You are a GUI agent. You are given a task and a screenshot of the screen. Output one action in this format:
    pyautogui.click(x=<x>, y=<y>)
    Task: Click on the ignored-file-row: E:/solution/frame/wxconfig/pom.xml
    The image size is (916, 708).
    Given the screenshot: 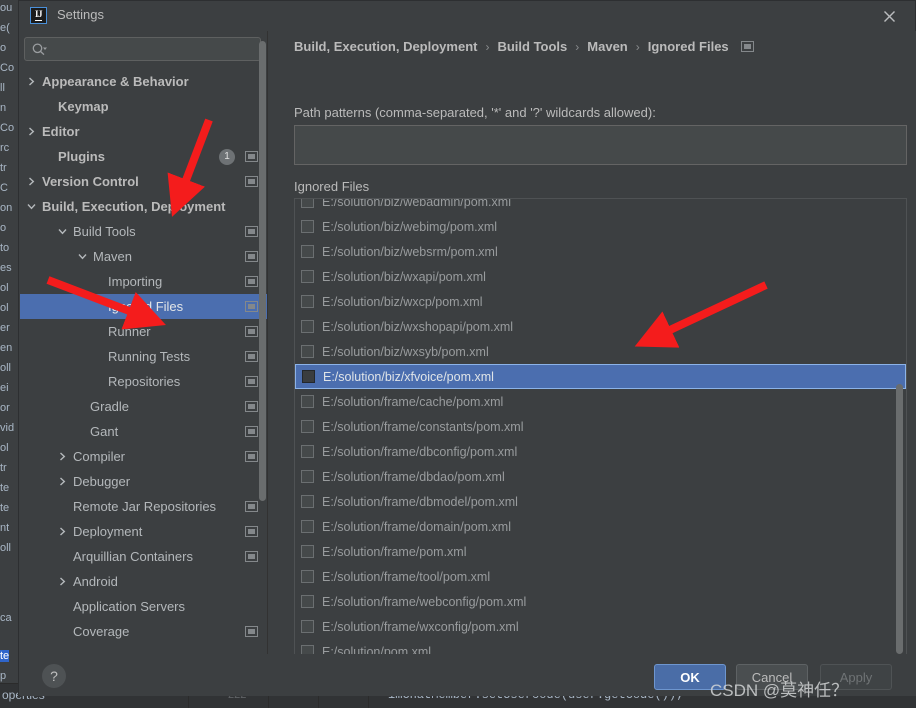 What is the action you would take?
    pyautogui.click(x=600, y=626)
    